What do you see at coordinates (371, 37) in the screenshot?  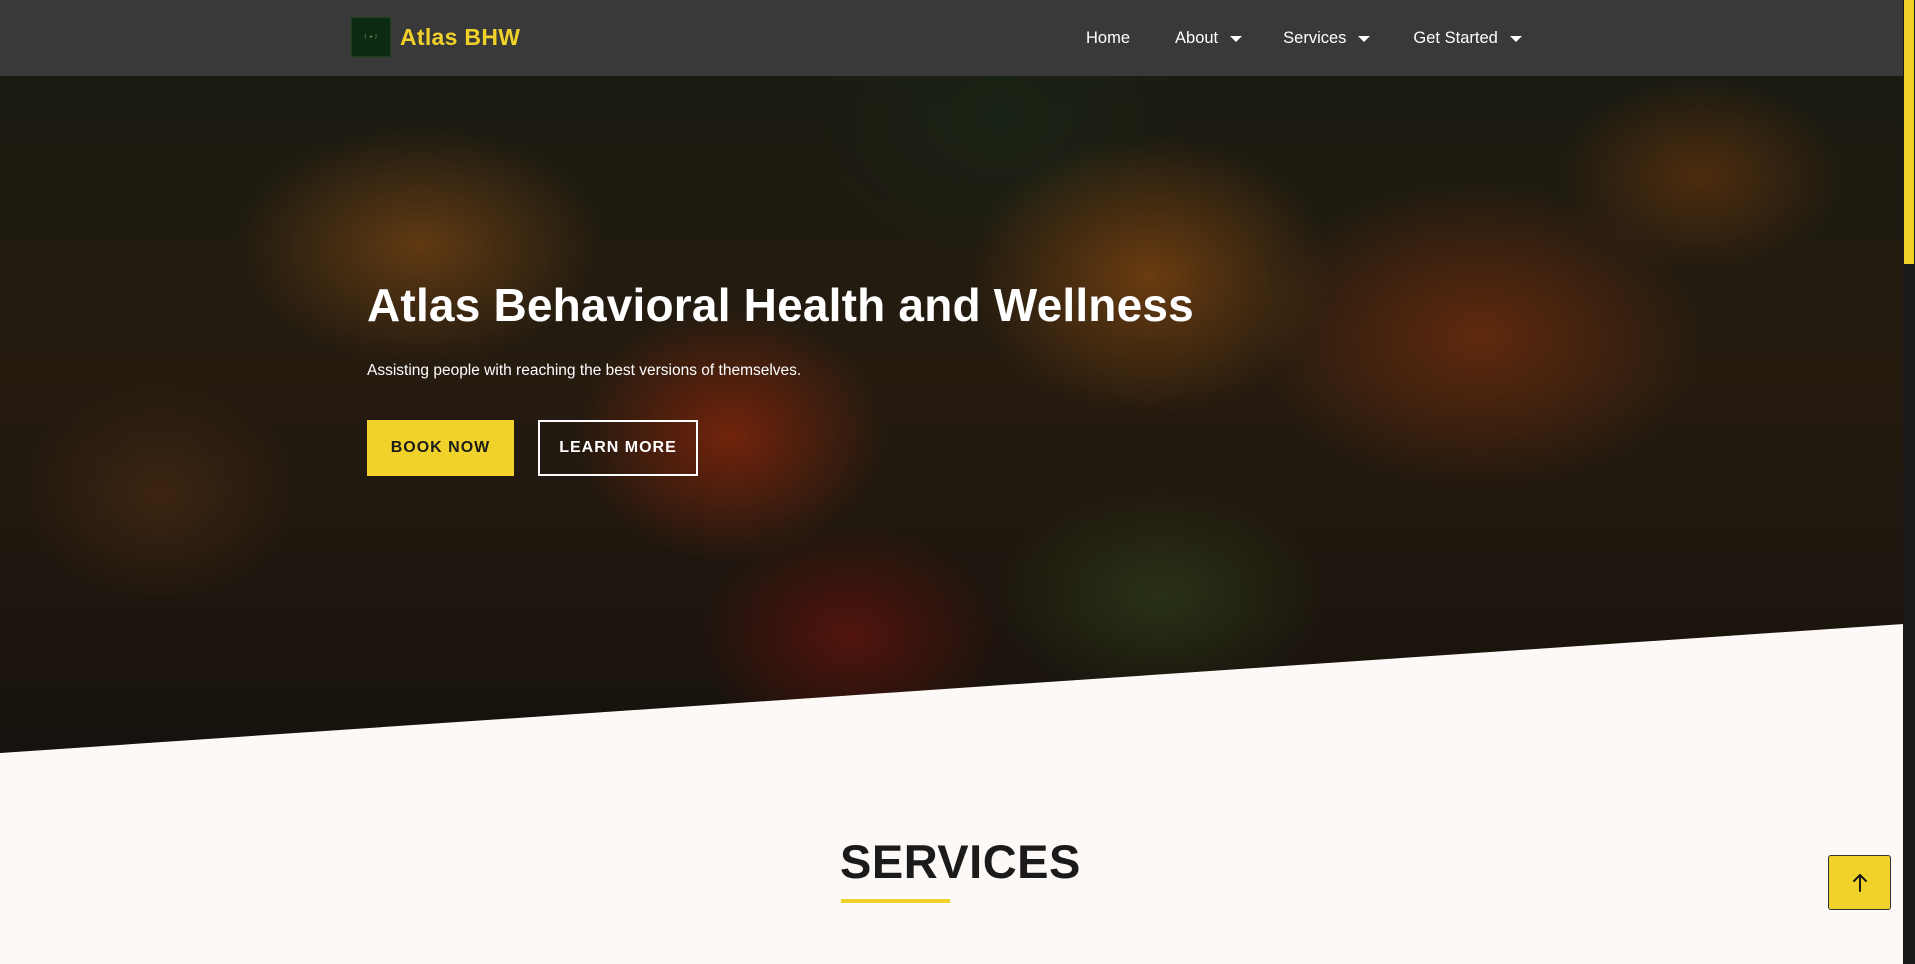 I see `brand-logo: ᚨ • ᚨ` at bounding box center [371, 37].